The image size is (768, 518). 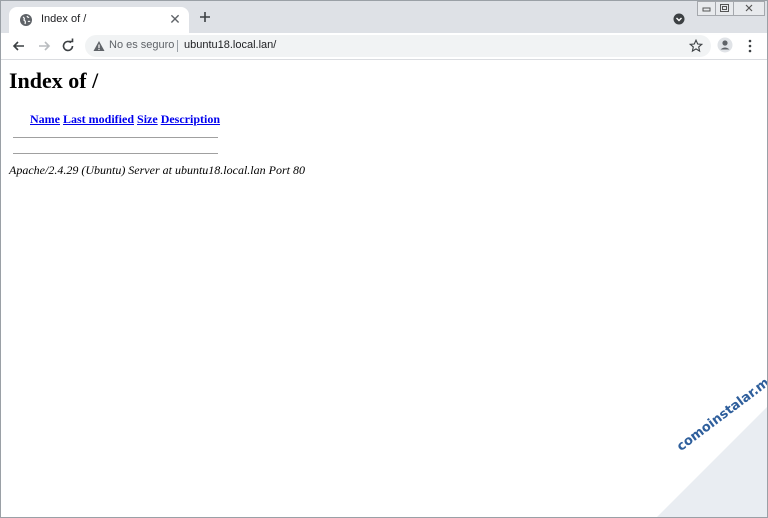 What do you see at coordinates (98, 119) in the screenshot?
I see `column-last-modified-link: Last modified` at bounding box center [98, 119].